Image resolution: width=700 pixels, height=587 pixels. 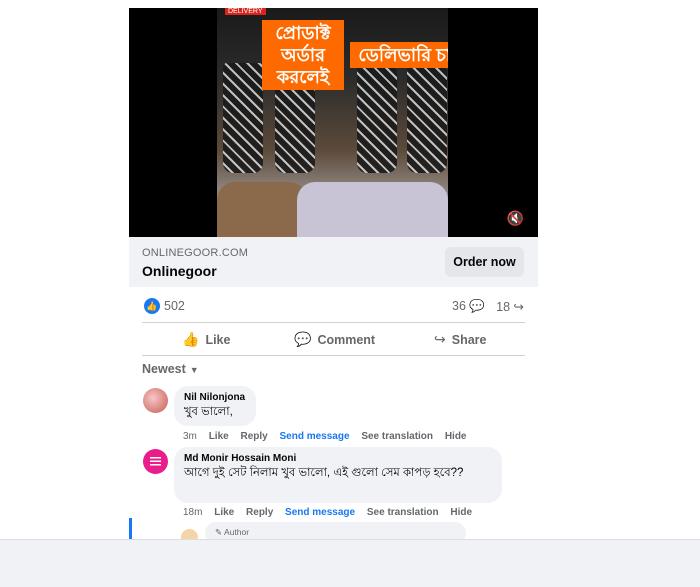 I want to click on list-icon, so click(x=155, y=461).